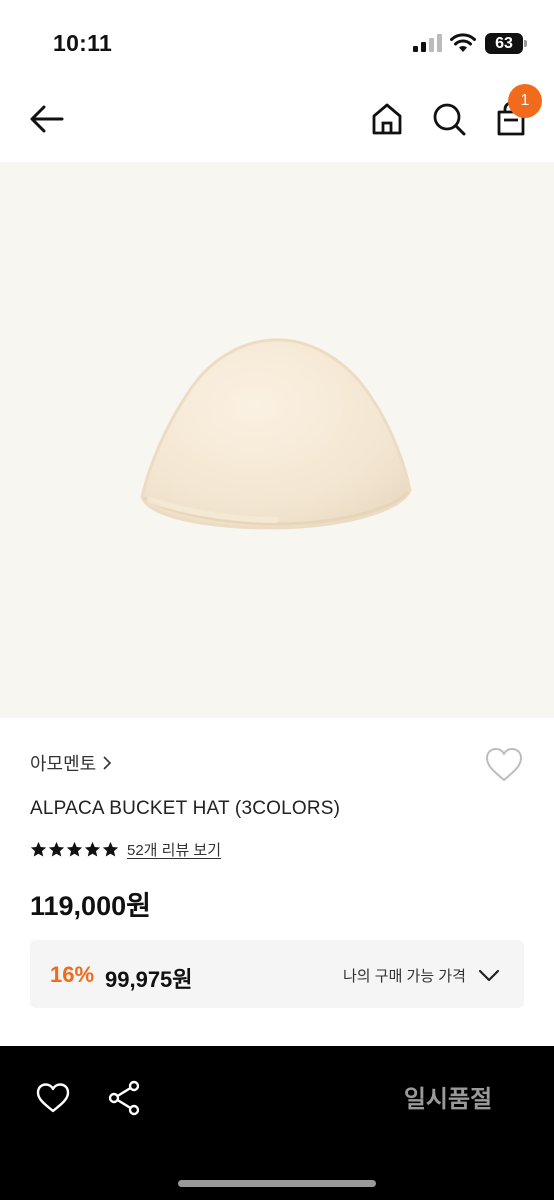 The width and height of the screenshot is (554, 1200). Describe the element at coordinates (506, 43) in the screenshot. I see `battery-icon: 63` at that location.